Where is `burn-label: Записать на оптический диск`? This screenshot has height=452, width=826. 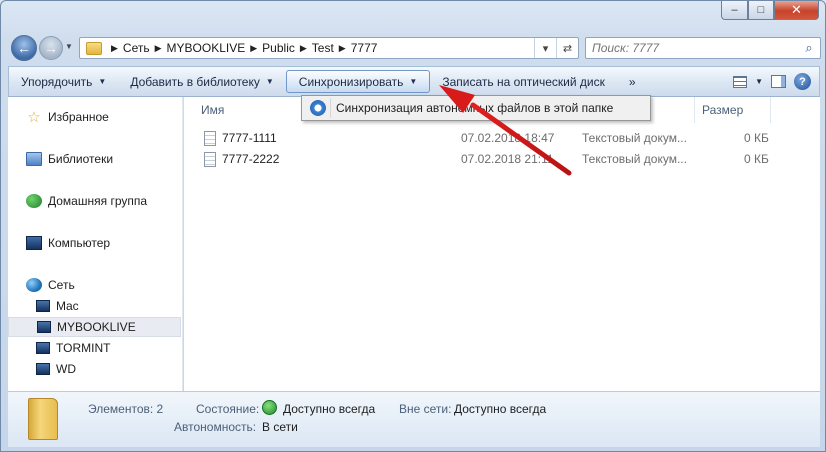 burn-label: Записать на оптический диск is located at coordinates (523, 81).